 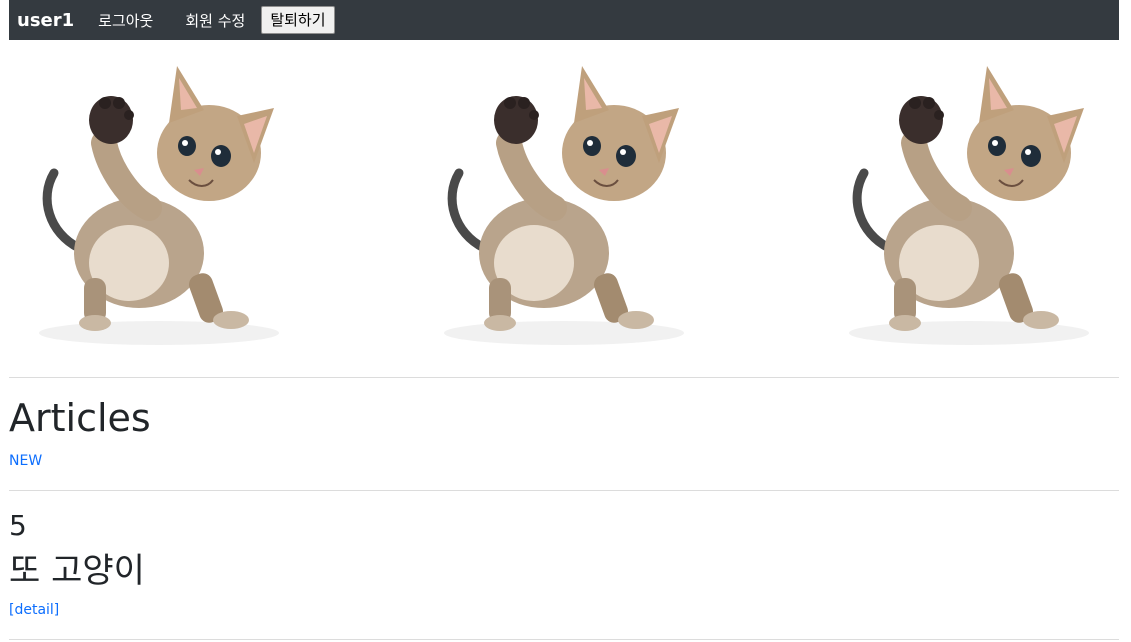 What do you see at coordinates (77, 571) in the screenshot?
I see `article-title: 또 고양이` at bounding box center [77, 571].